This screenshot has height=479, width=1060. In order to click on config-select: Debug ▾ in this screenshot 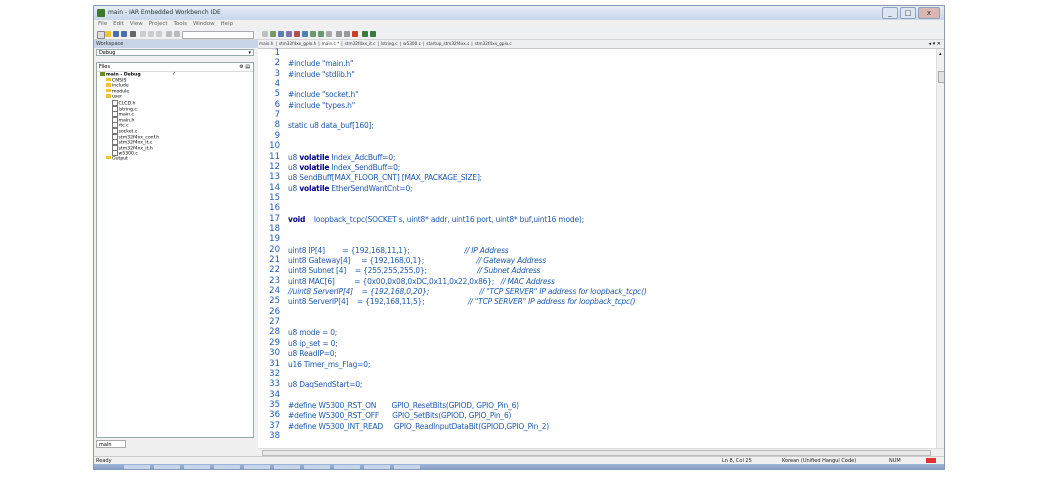, I will do `click(175, 52)`.